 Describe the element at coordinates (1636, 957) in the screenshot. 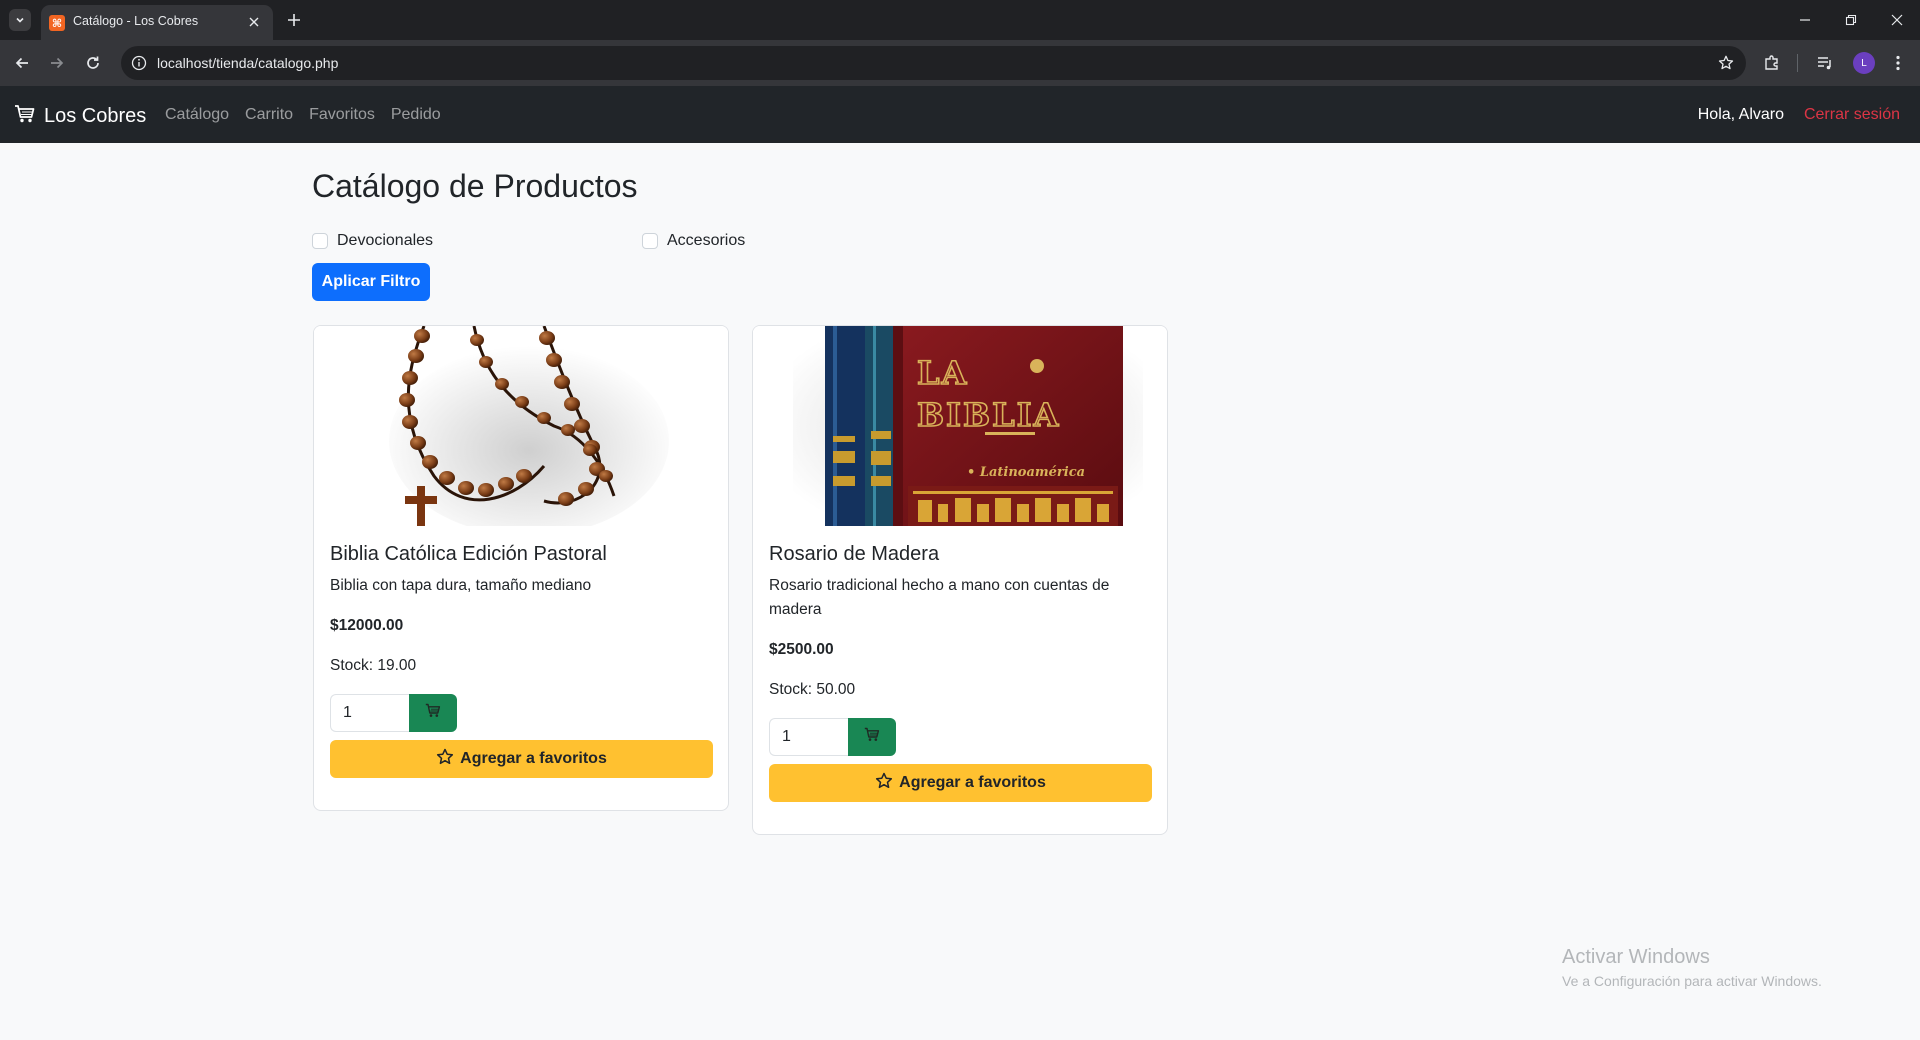

I see `windows-activation-title: Activar Windows` at that location.